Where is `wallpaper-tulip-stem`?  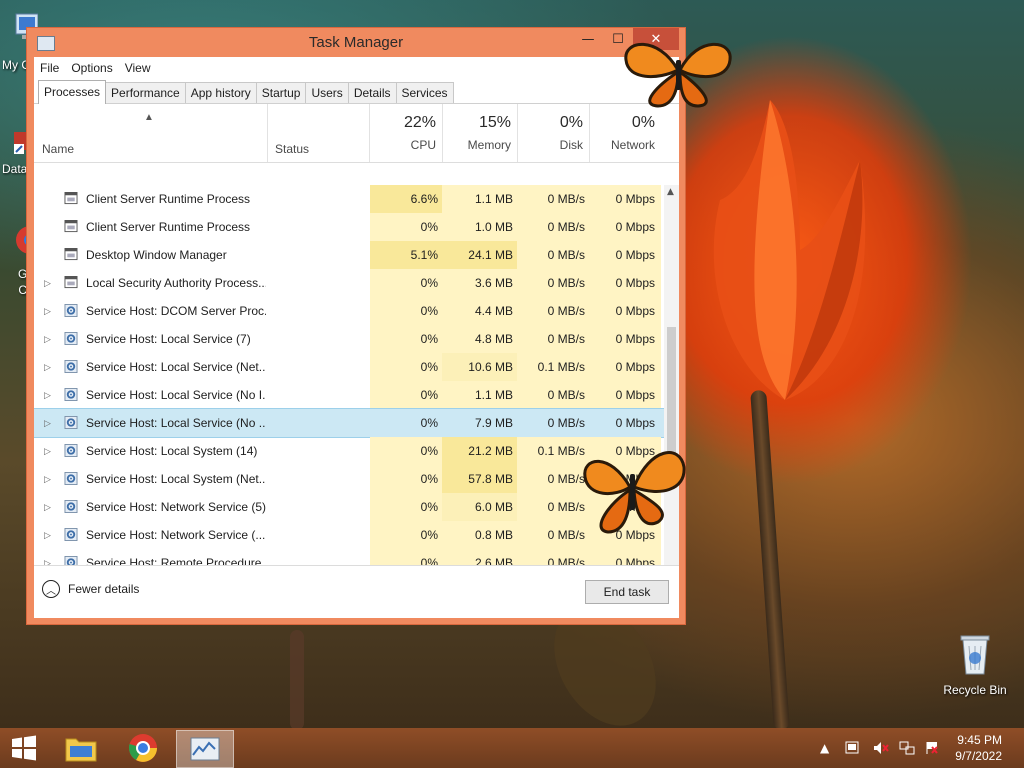 wallpaper-tulip-stem is located at coordinates (770, 560).